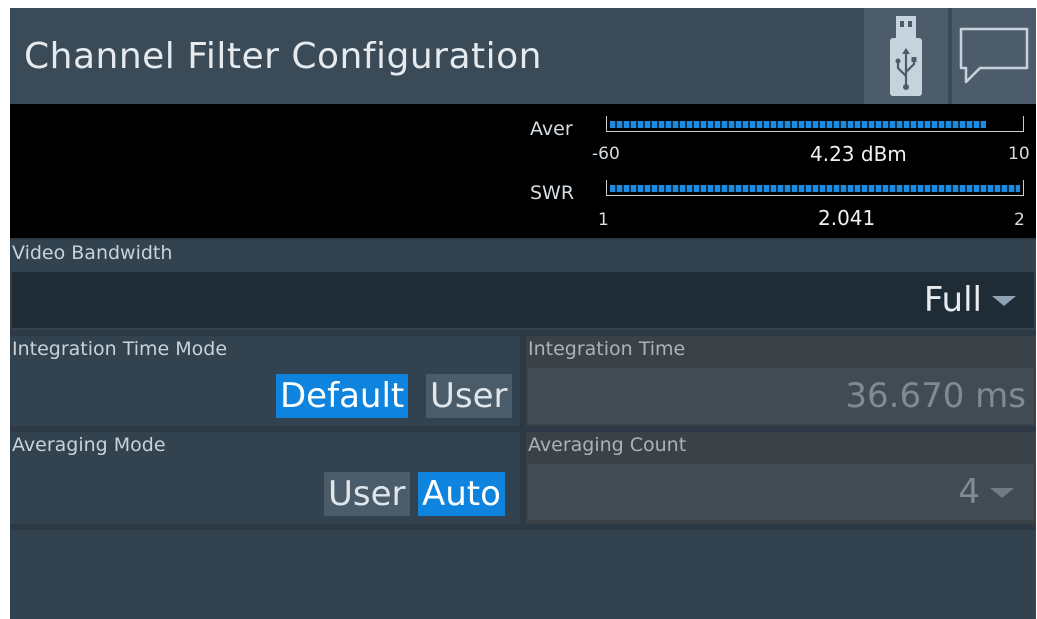 Image resolution: width=1037 pixels, height=619 pixels. What do you see at coordinates (969, 492) in the screenshot?
I see `averaging-count-value: 4` at bounding box center [969, 492].